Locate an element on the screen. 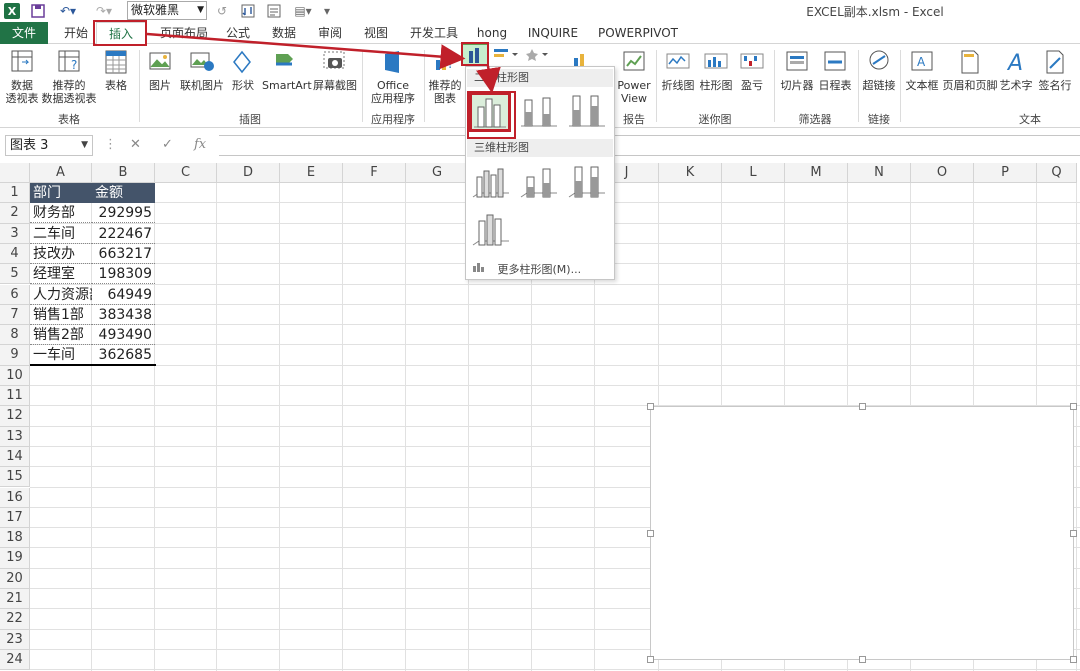 This screenshot has height=671, width=1080. annotation-arrows is located at coordinates (323, 63).